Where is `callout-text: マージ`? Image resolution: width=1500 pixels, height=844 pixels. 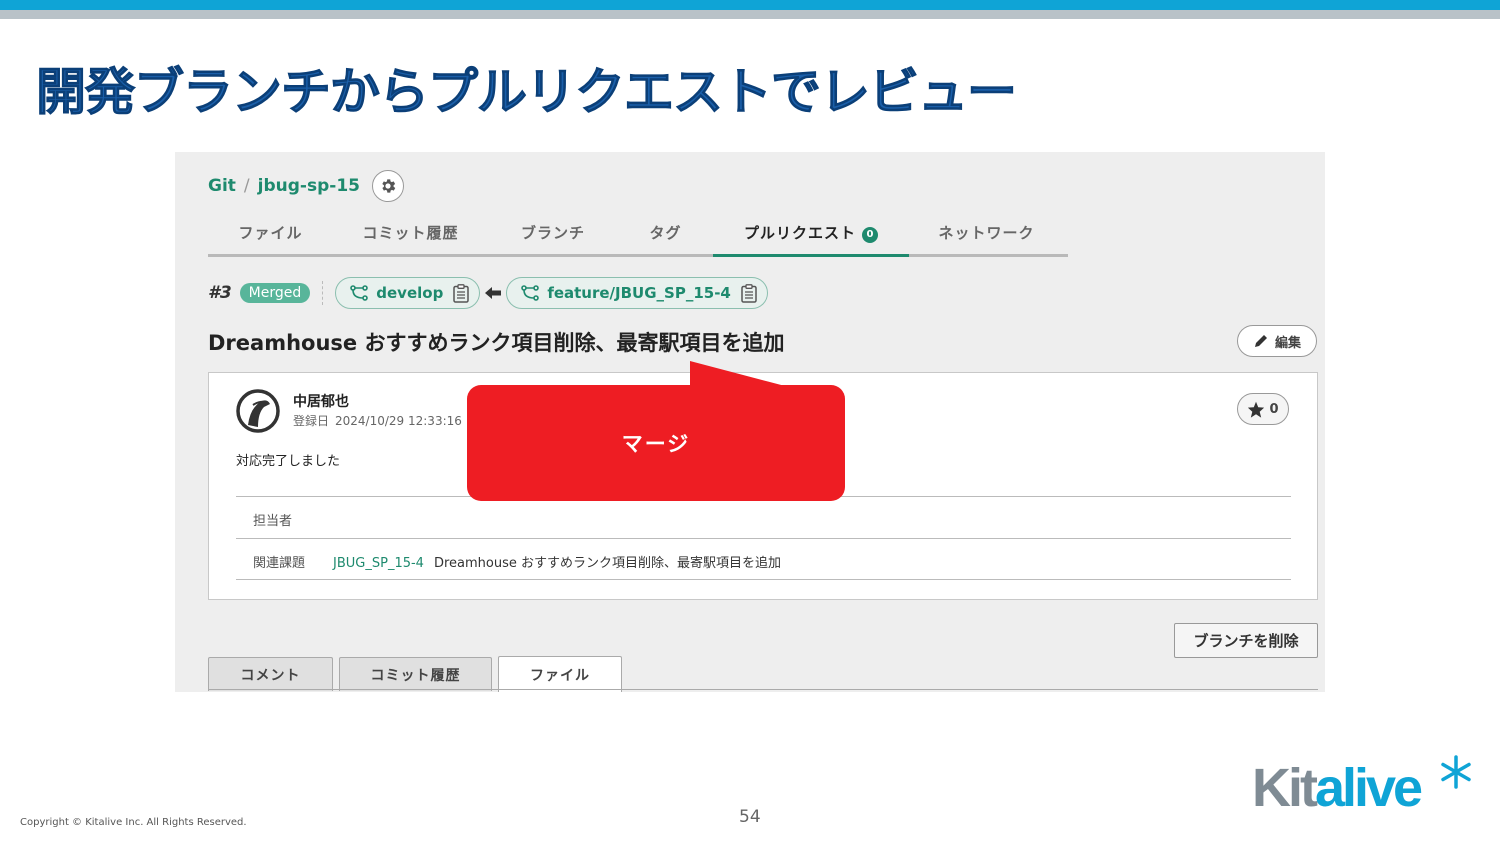 callout-text: マージ is located at coordinates (656, 444).